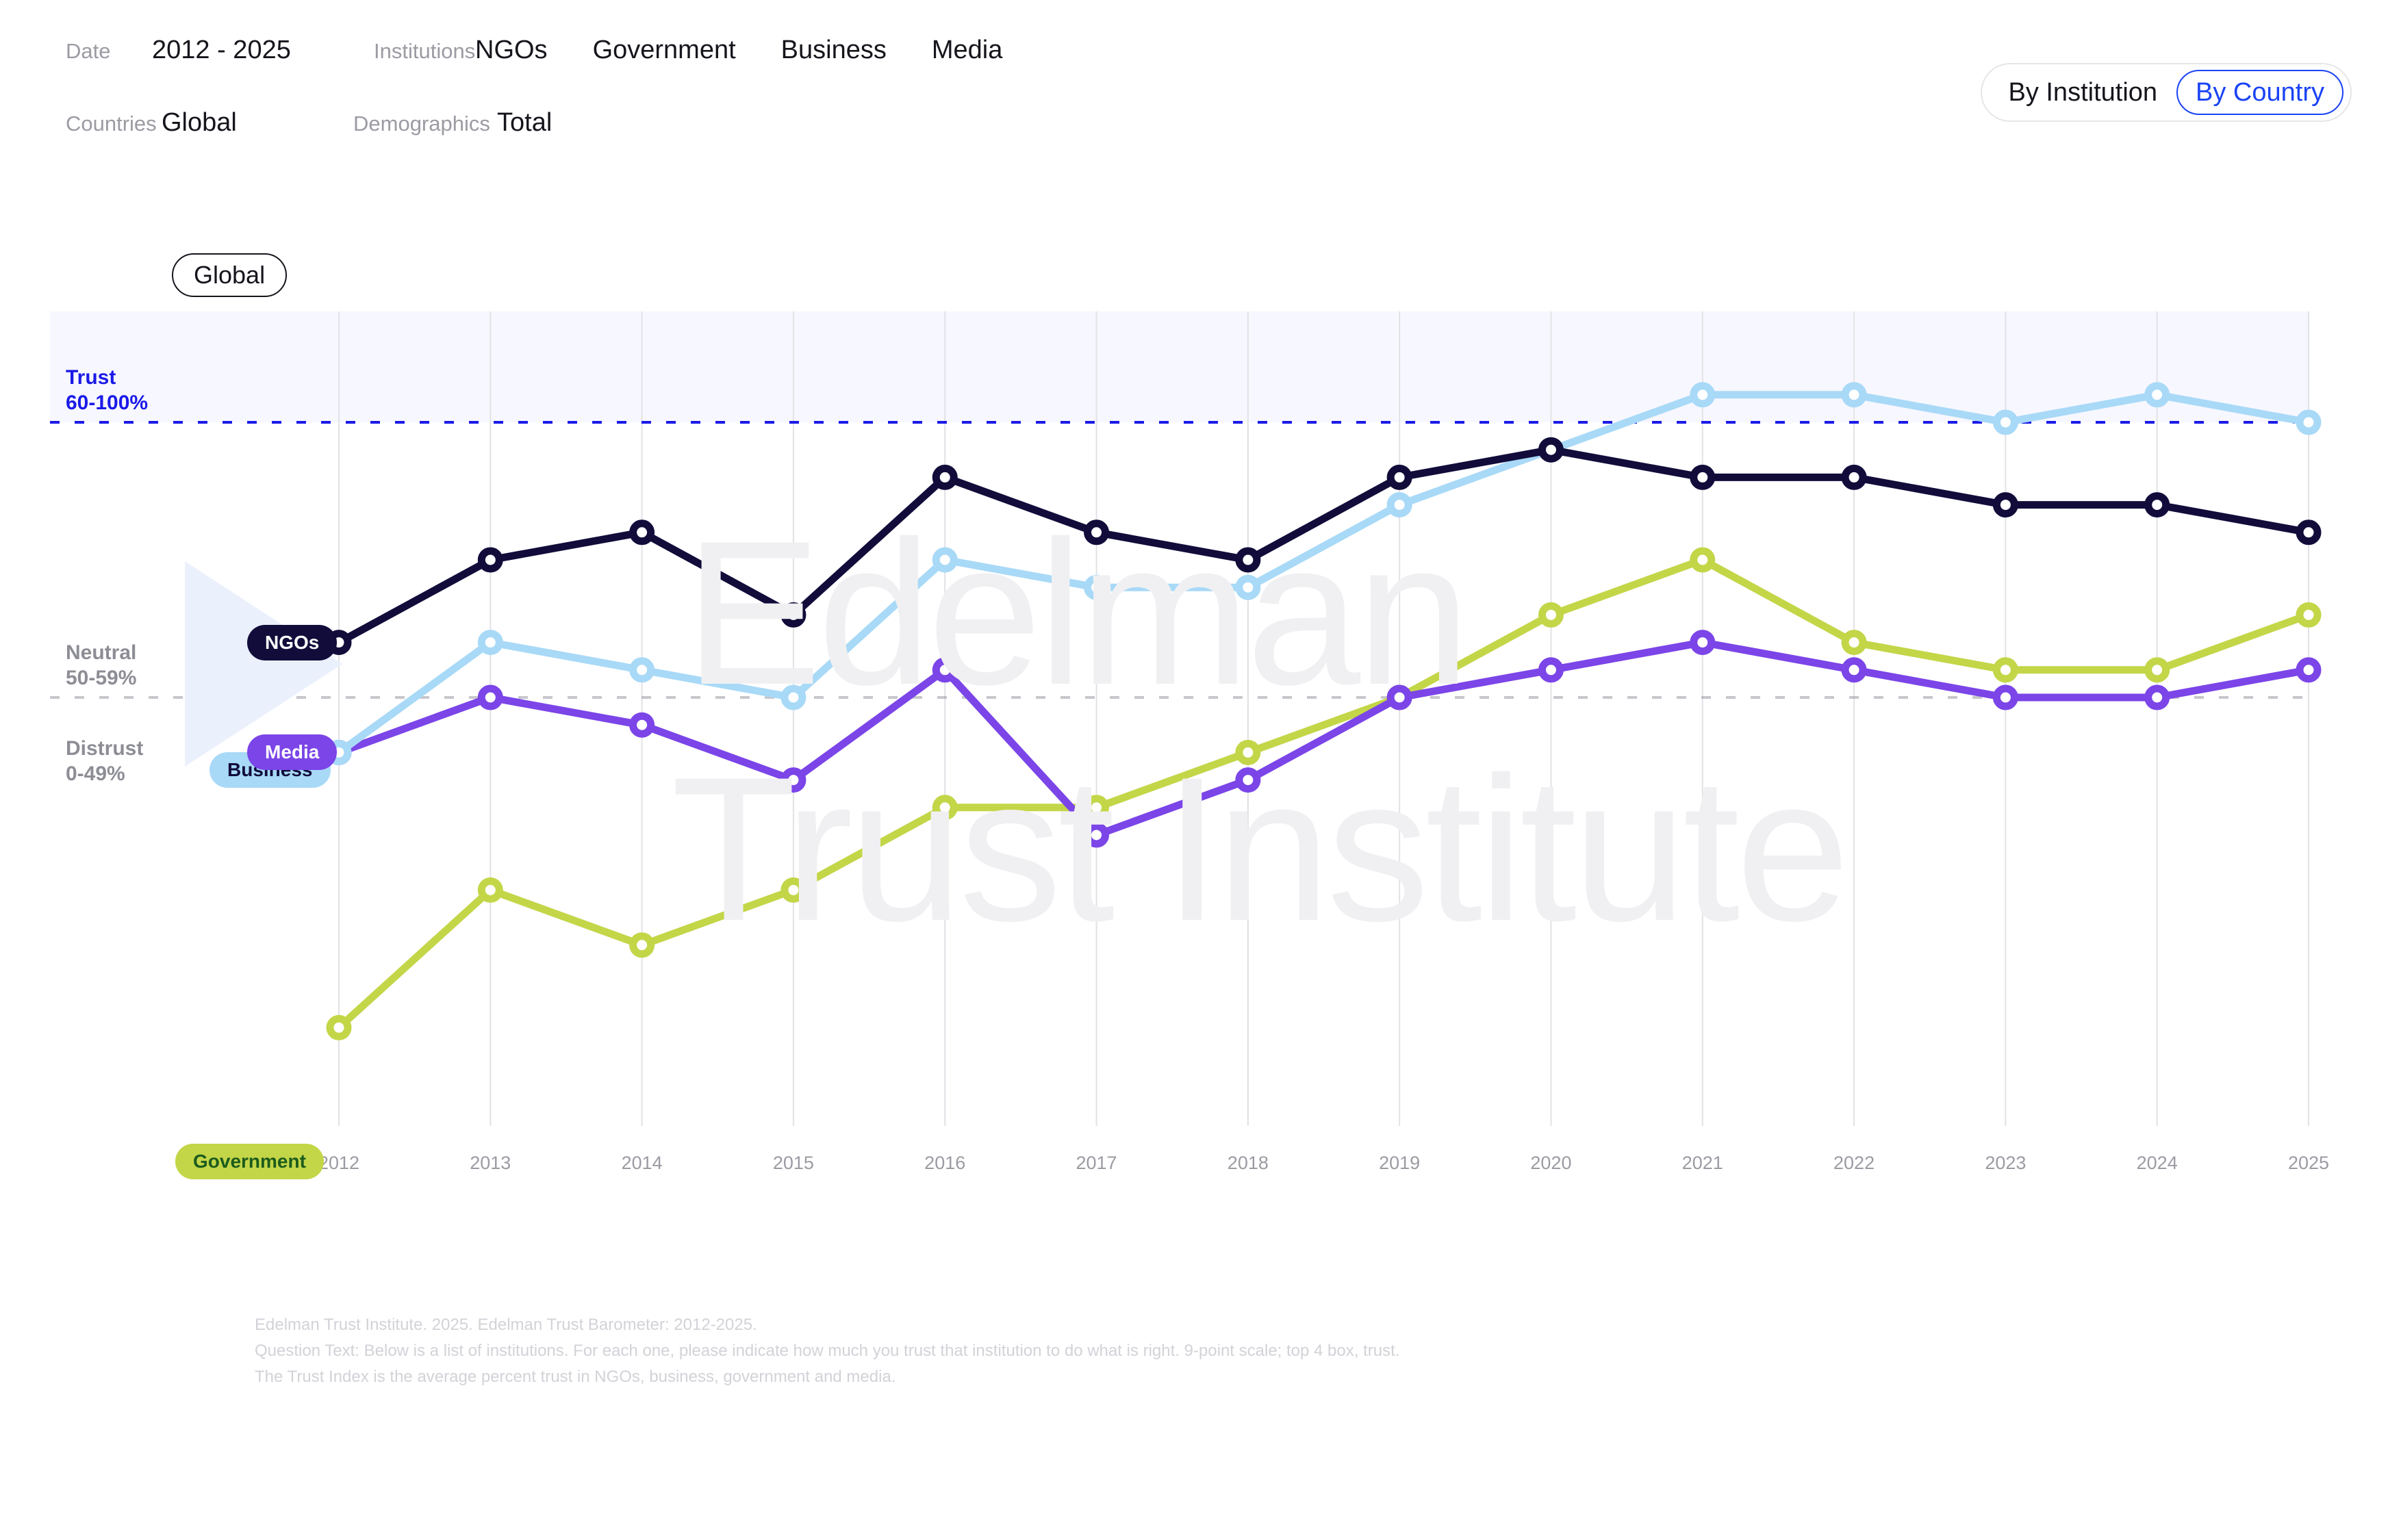  What do you see at coordinates (793, 1163) in the screenshot?
I see `x-axis-label-2015: 2015` at bounding box center [793, 1163].